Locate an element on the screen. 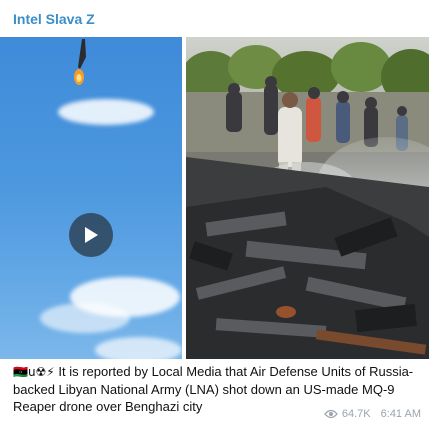  view-count: 64.7K is located at coordinates (356, 414).